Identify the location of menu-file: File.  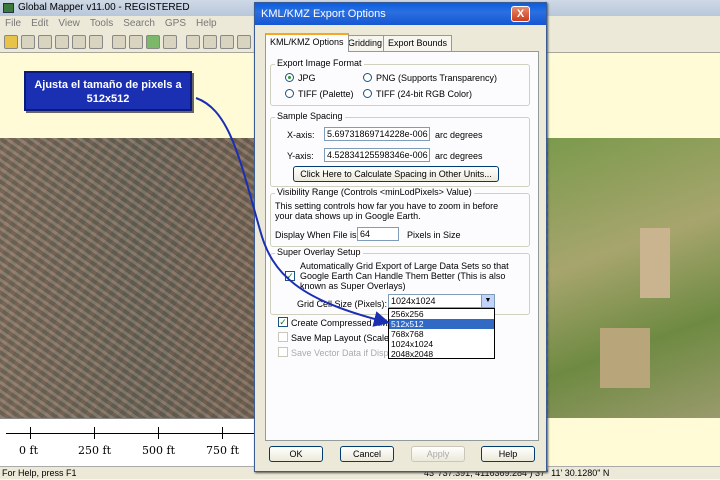
(13, 23).